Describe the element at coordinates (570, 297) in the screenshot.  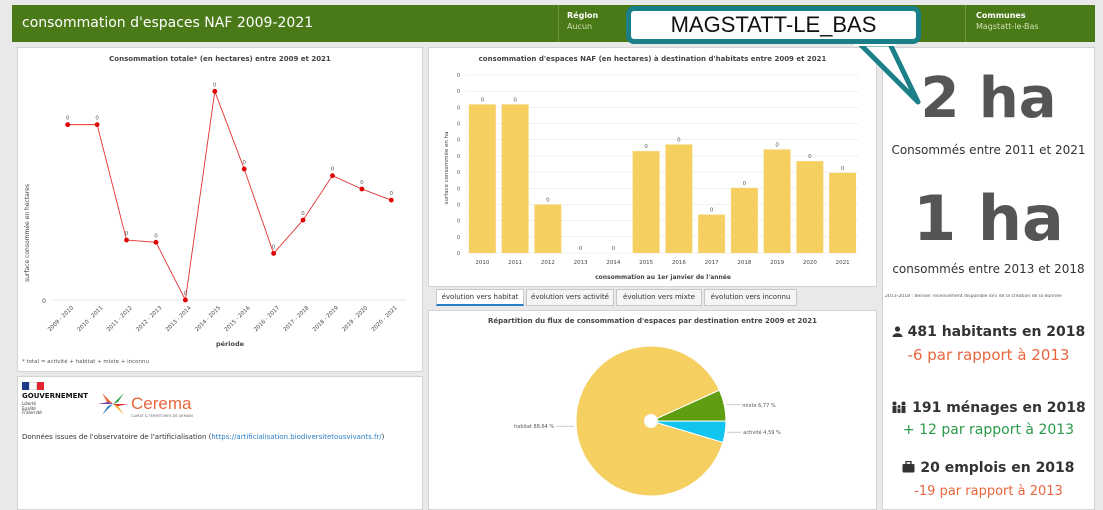
I see `tab-activite: évolution vers activité` at that location.